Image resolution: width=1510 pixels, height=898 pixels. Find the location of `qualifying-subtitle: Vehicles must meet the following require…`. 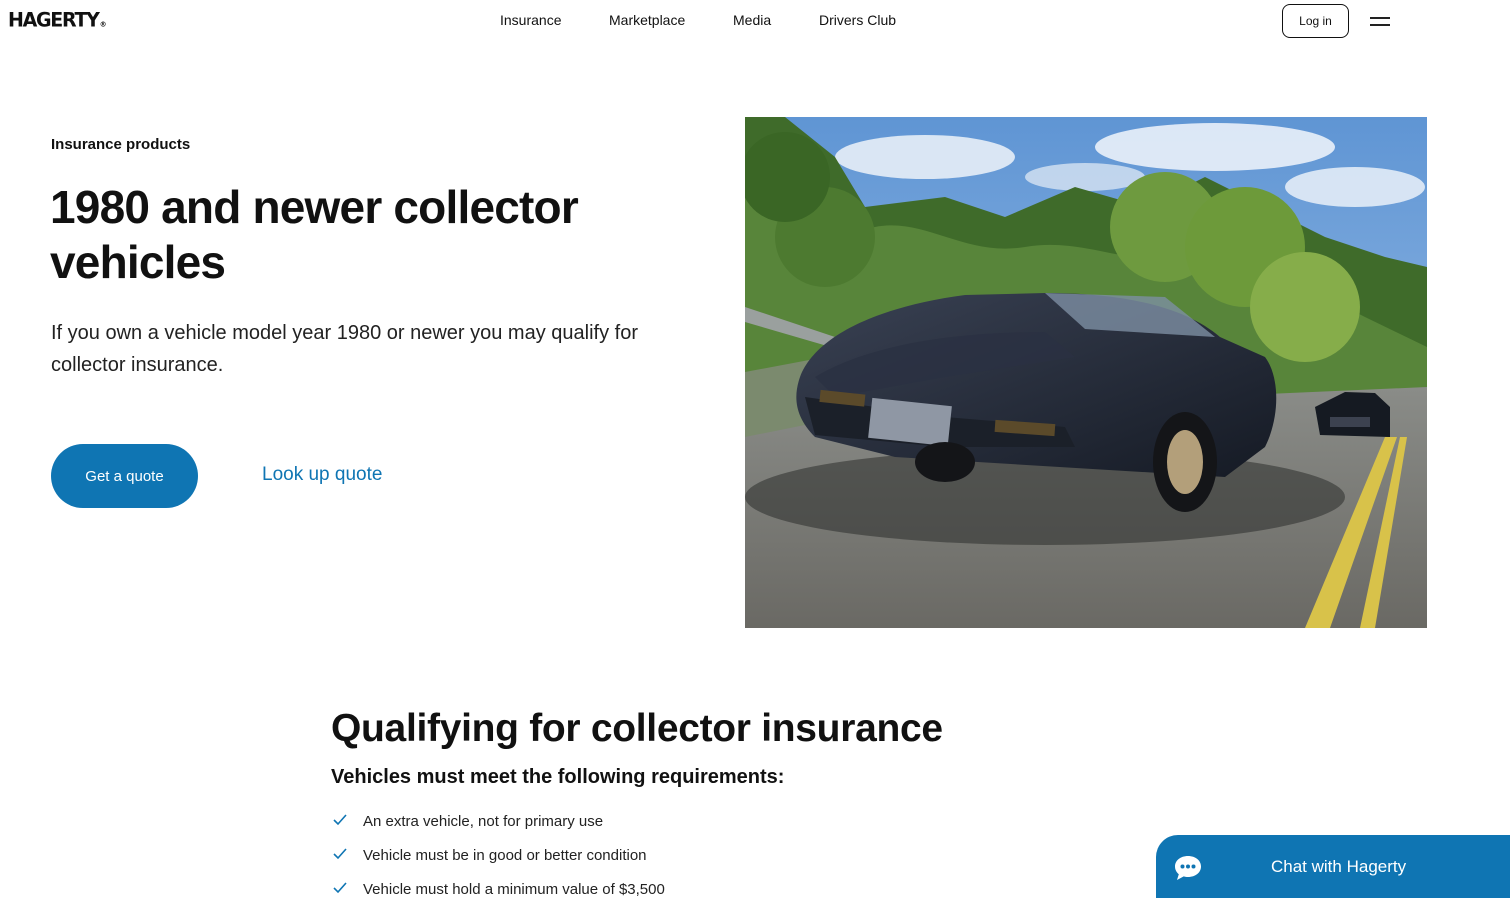

qualifying-subtitle: Vehicles must meet the following require… is located at coordinates (558, 777).